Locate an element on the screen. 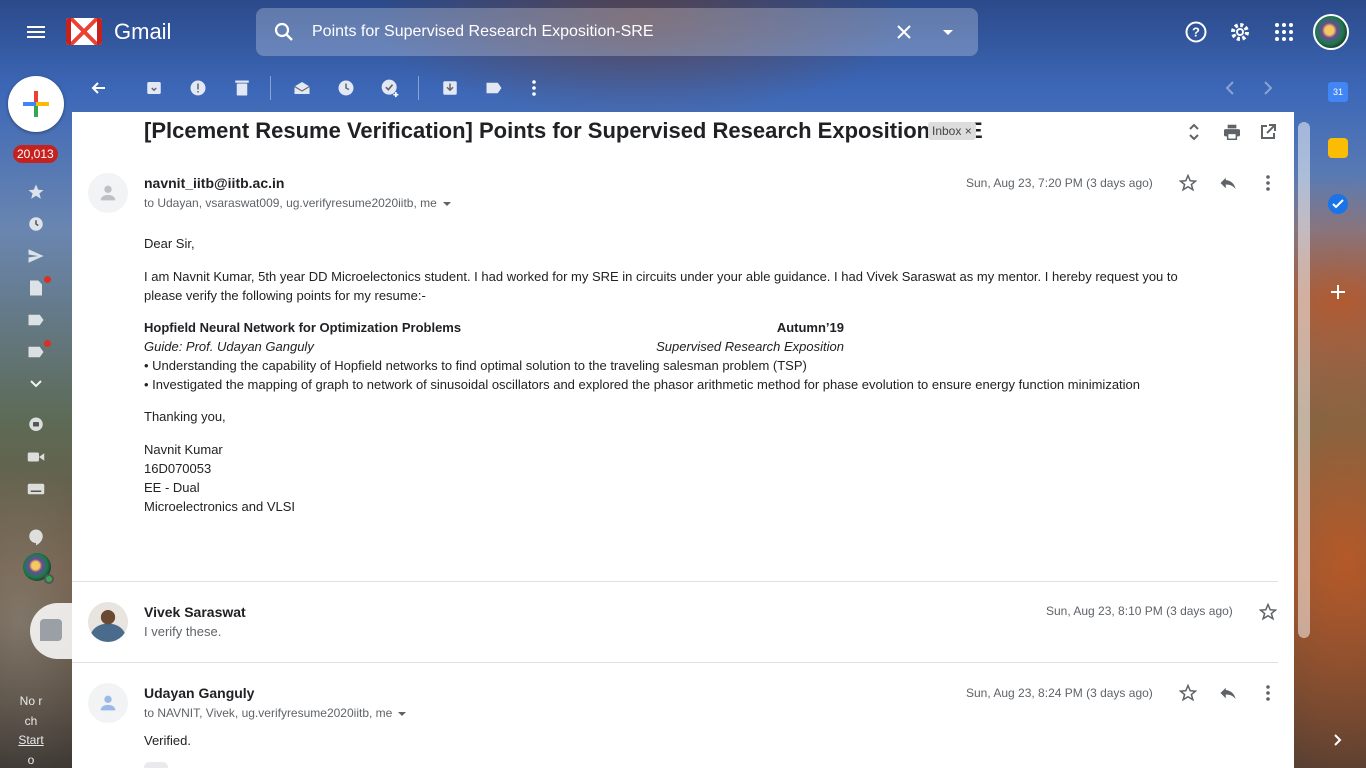 The width and height of the screenshot is (1366, 768). settings-button is located at coordinates (1240, 32).